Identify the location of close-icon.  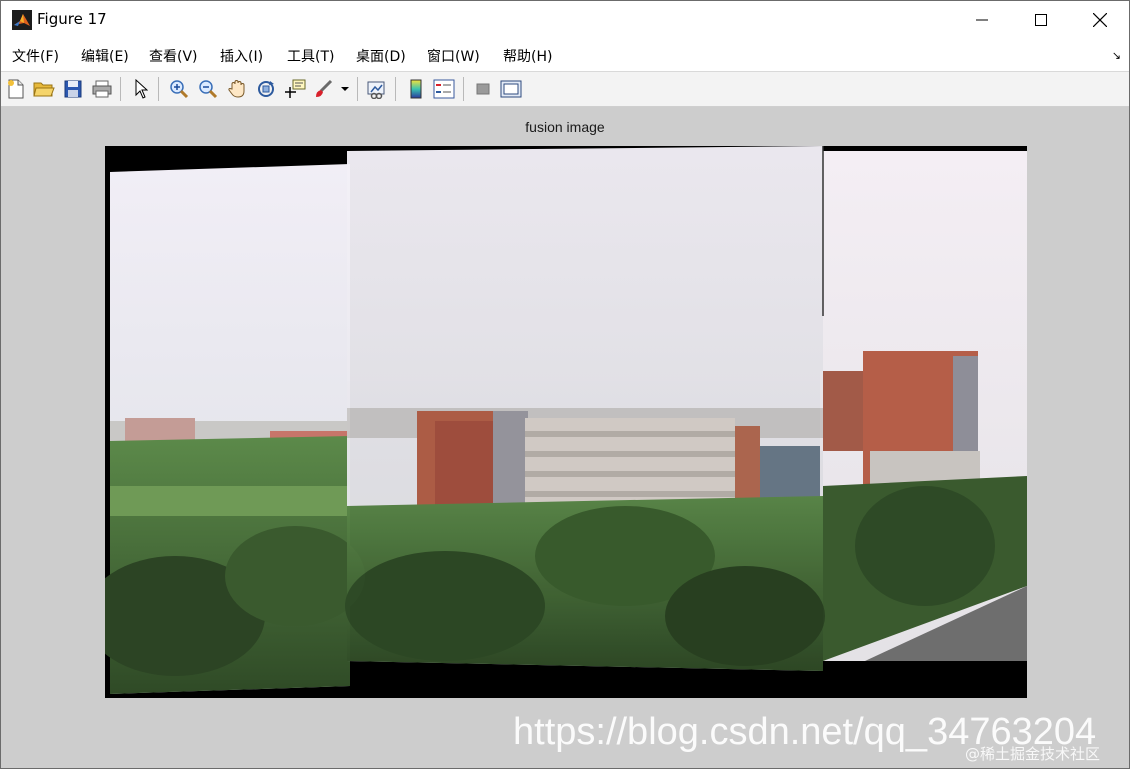
(1100, 20).